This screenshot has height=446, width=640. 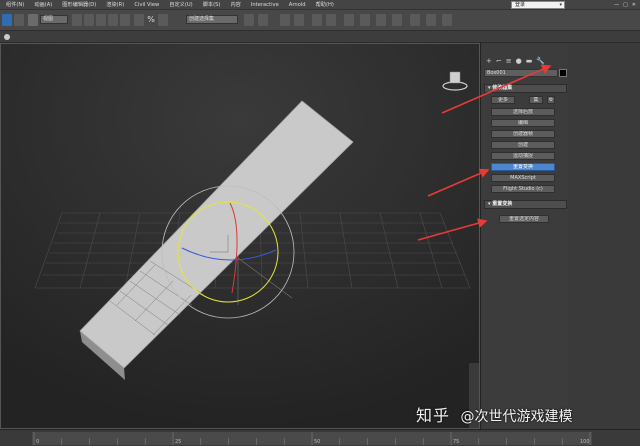 I want to click on arrow-to-reset-selected, so click(x=452, y=229).